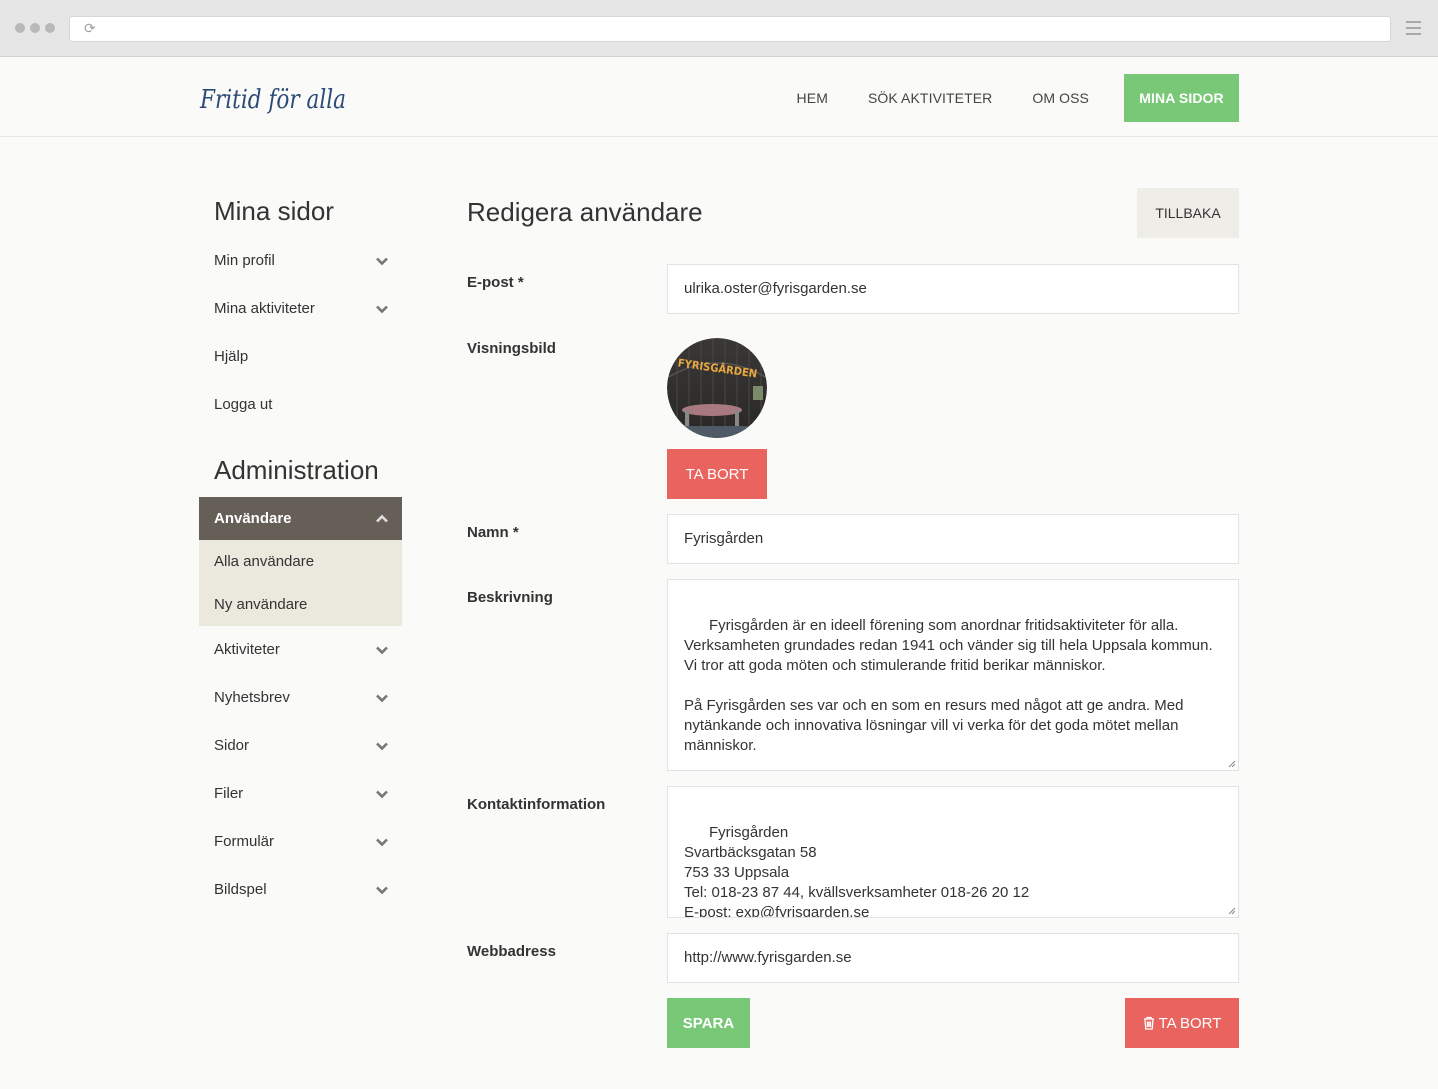 The image size is (1438, 1089). Describe the element at coordinates (300, 518) in the screenshot. I see `sidebar-item-users: Användare` at that location.